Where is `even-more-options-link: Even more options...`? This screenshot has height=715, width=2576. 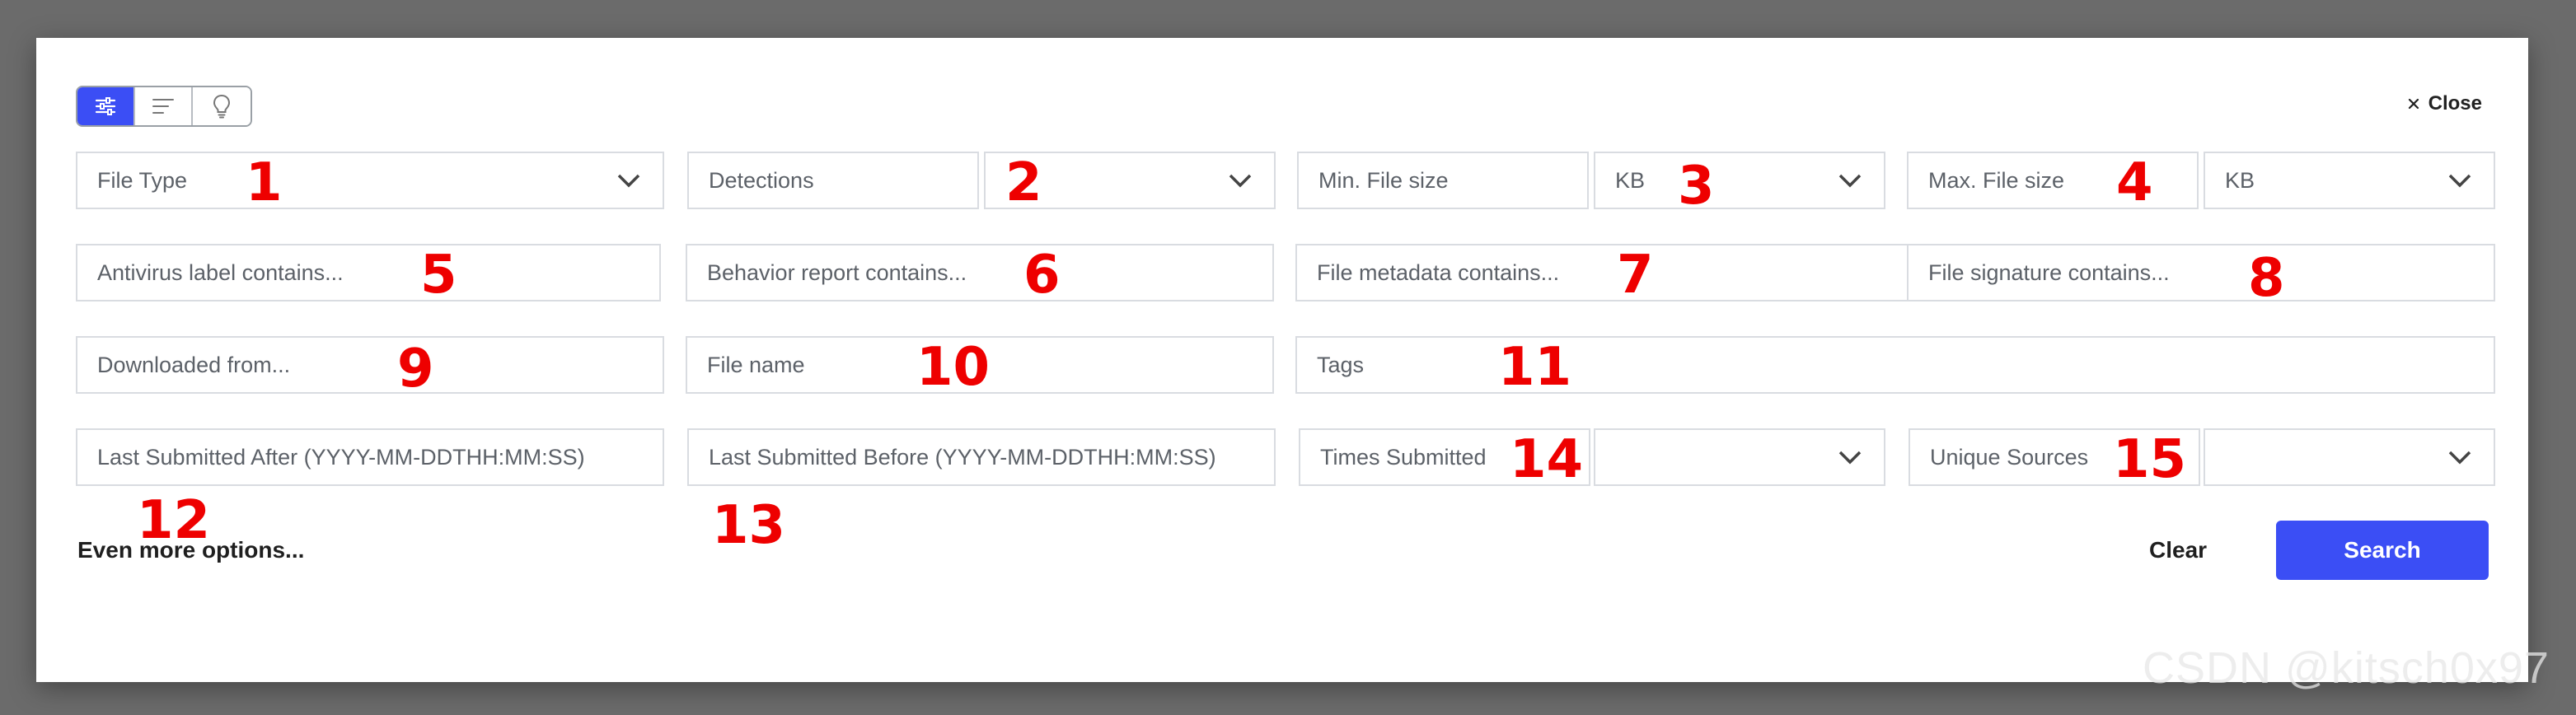
even-more-options-link: Even more options... is located at coordinates (190, 550).